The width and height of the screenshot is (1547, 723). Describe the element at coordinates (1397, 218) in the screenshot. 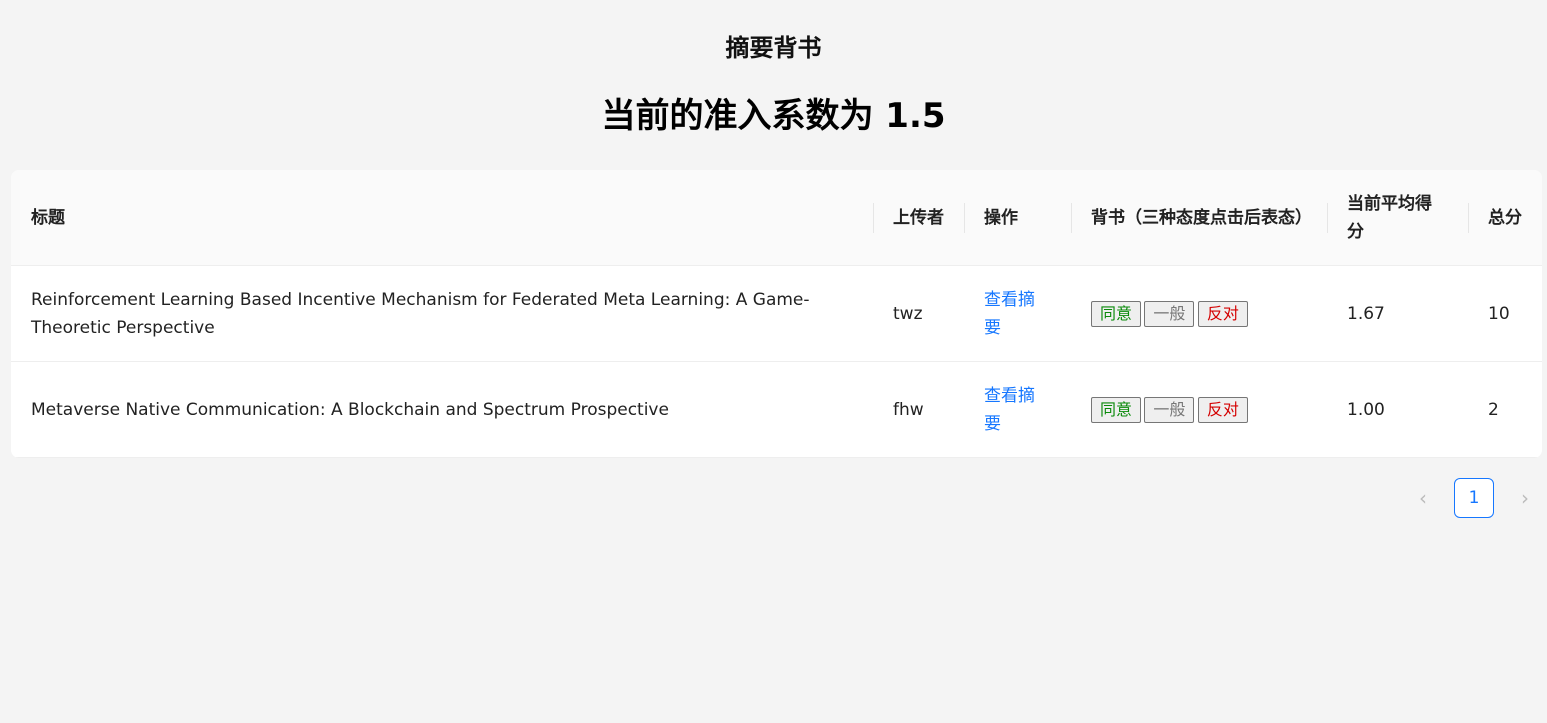

I see `column-header-avg-score: 当前平均得分` at that location.